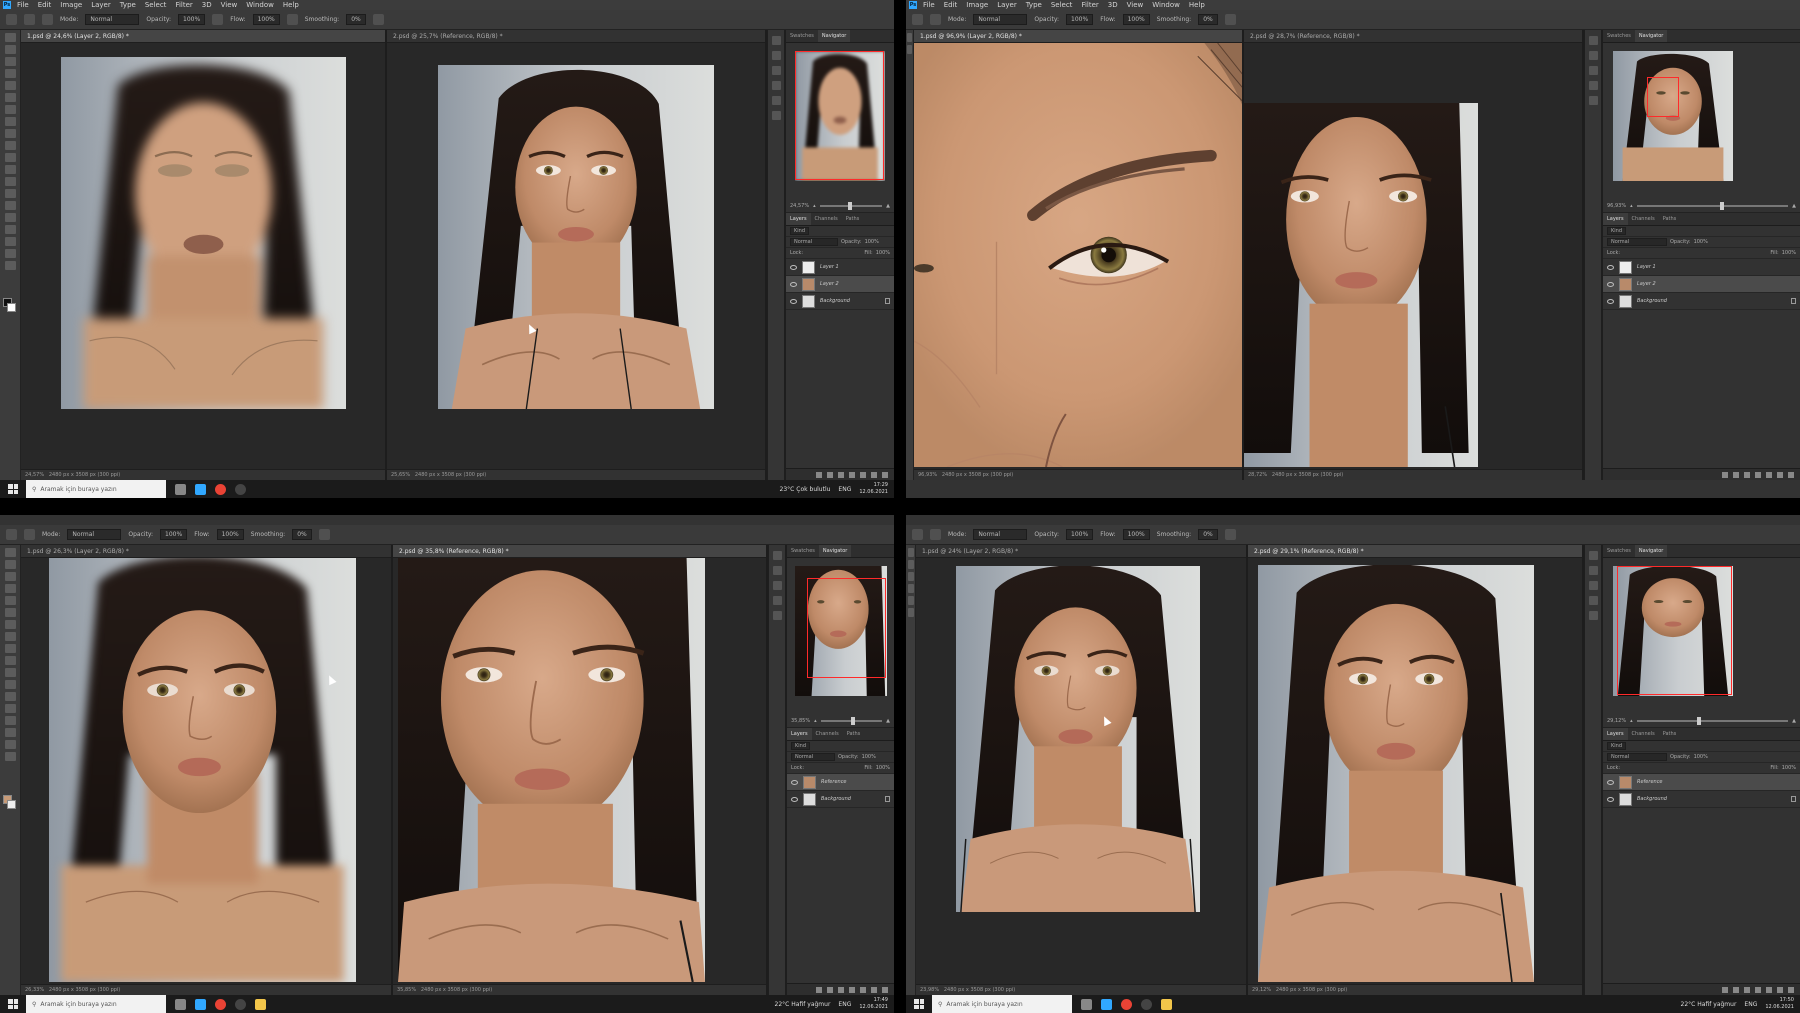 The height and width of the screenshot is (1013, 1800). I want to click on zoom-out-icon: ▴, so click(1631, 206).